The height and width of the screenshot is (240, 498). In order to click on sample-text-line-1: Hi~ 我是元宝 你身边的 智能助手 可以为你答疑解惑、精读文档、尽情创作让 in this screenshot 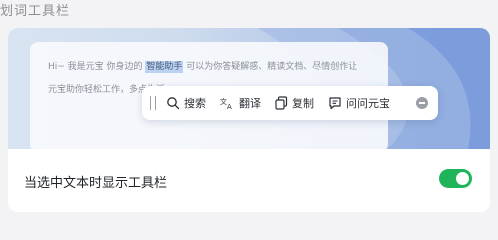, I will do `click(203, 66)`.